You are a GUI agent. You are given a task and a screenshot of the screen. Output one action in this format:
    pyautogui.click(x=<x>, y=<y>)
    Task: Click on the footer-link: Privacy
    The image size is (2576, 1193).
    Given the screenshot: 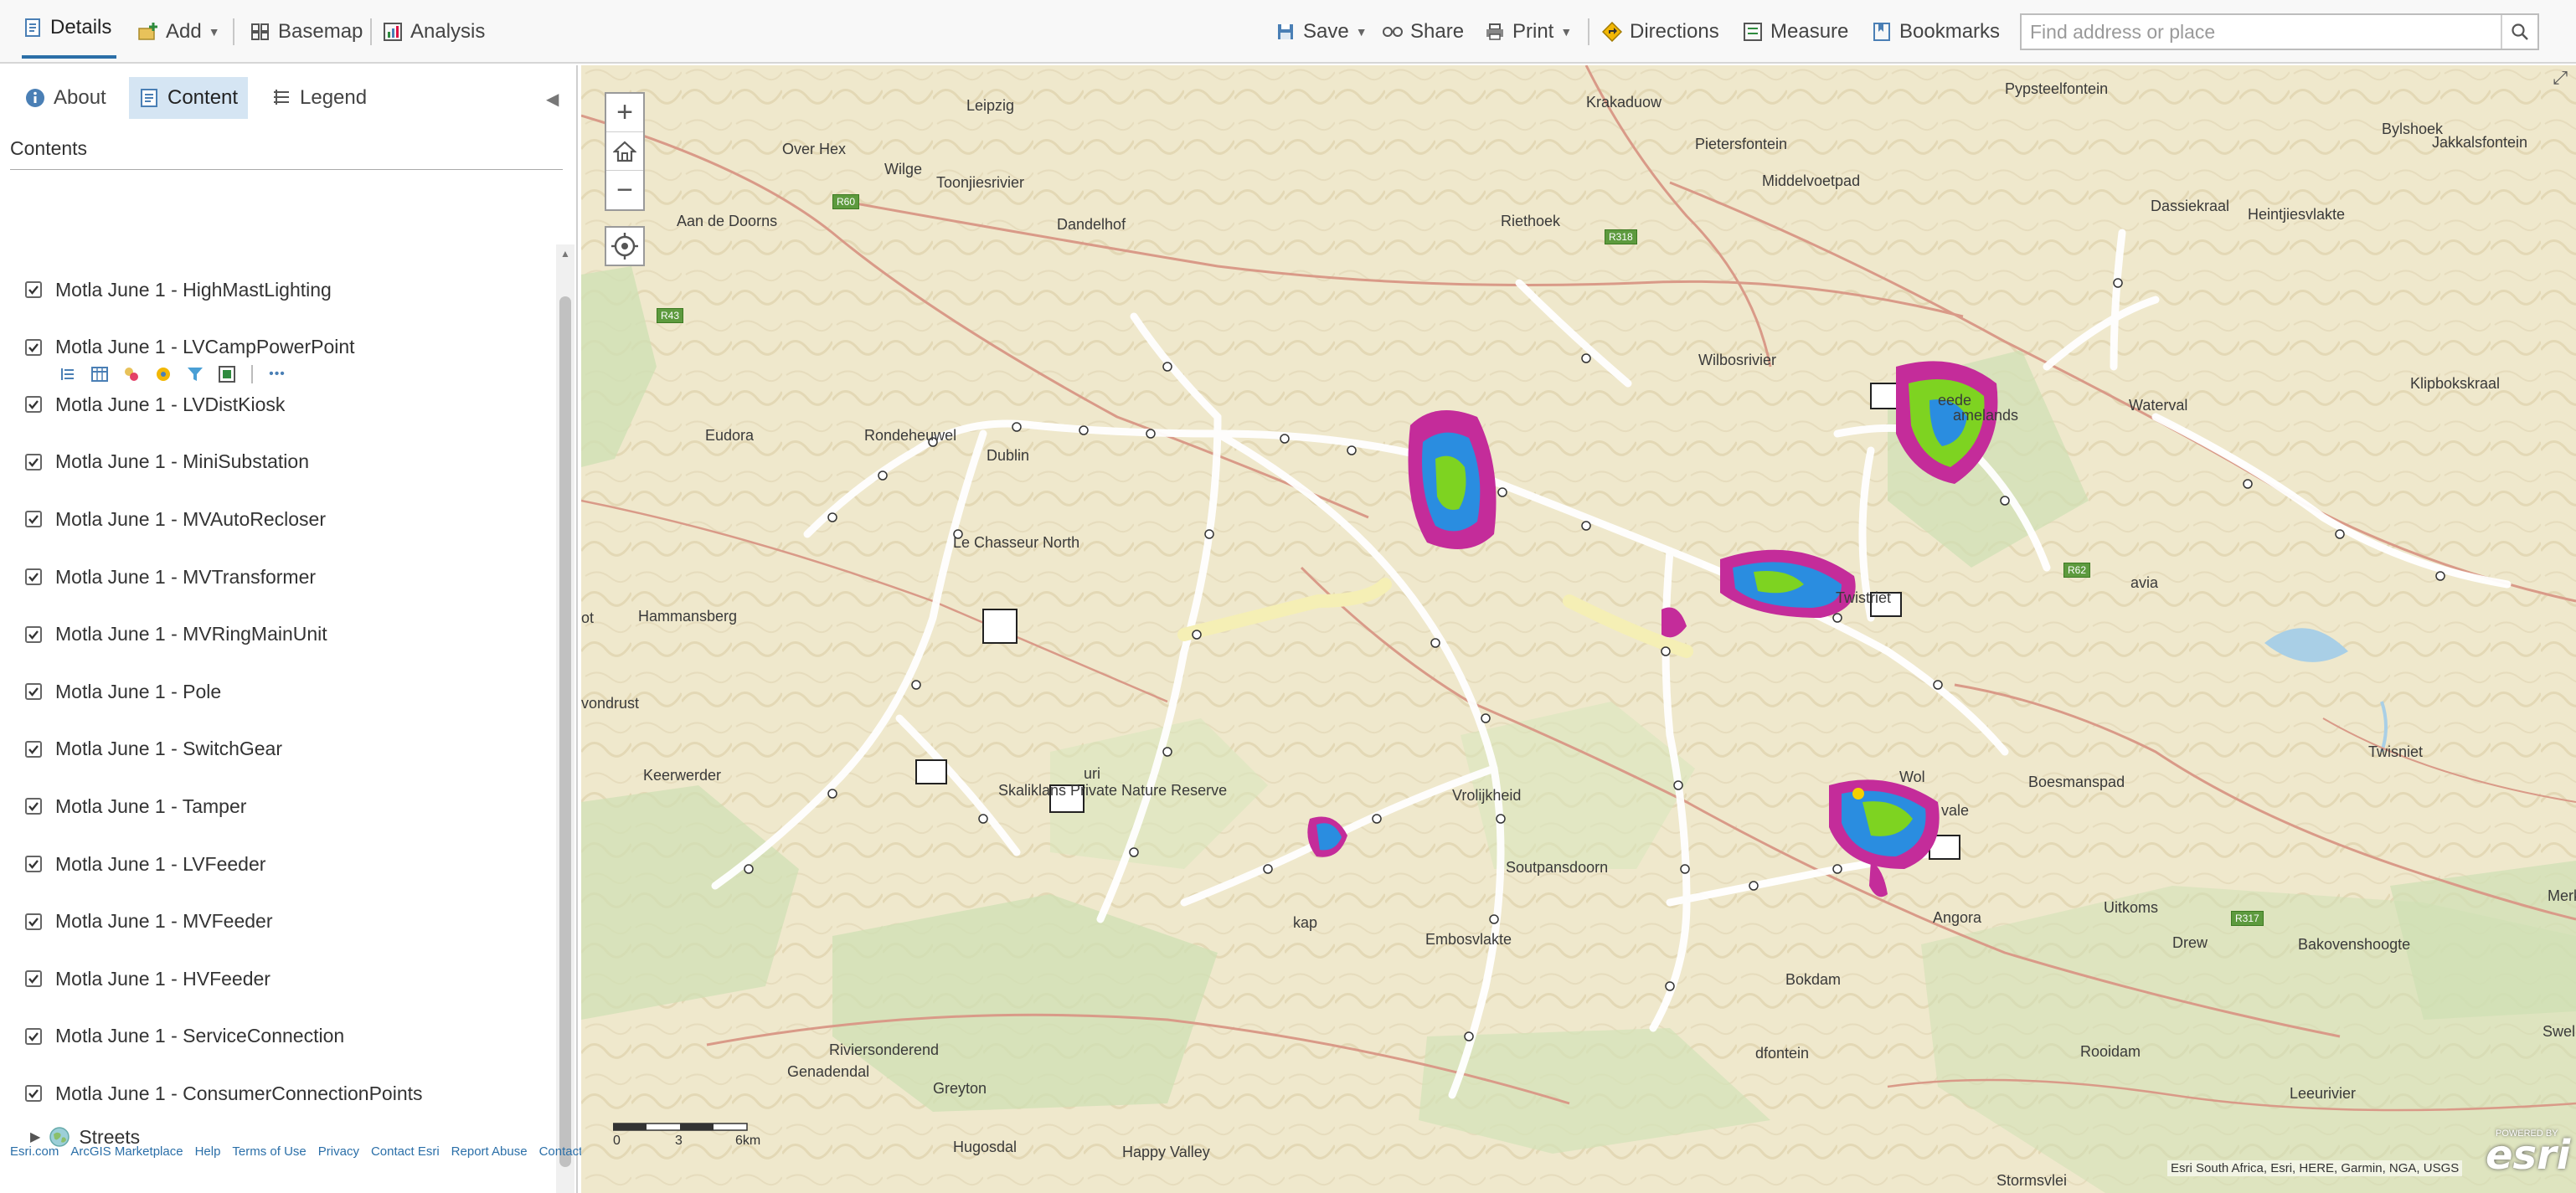 What is the action you would take?
    pyautogui.click(x=338, y=1151)
    